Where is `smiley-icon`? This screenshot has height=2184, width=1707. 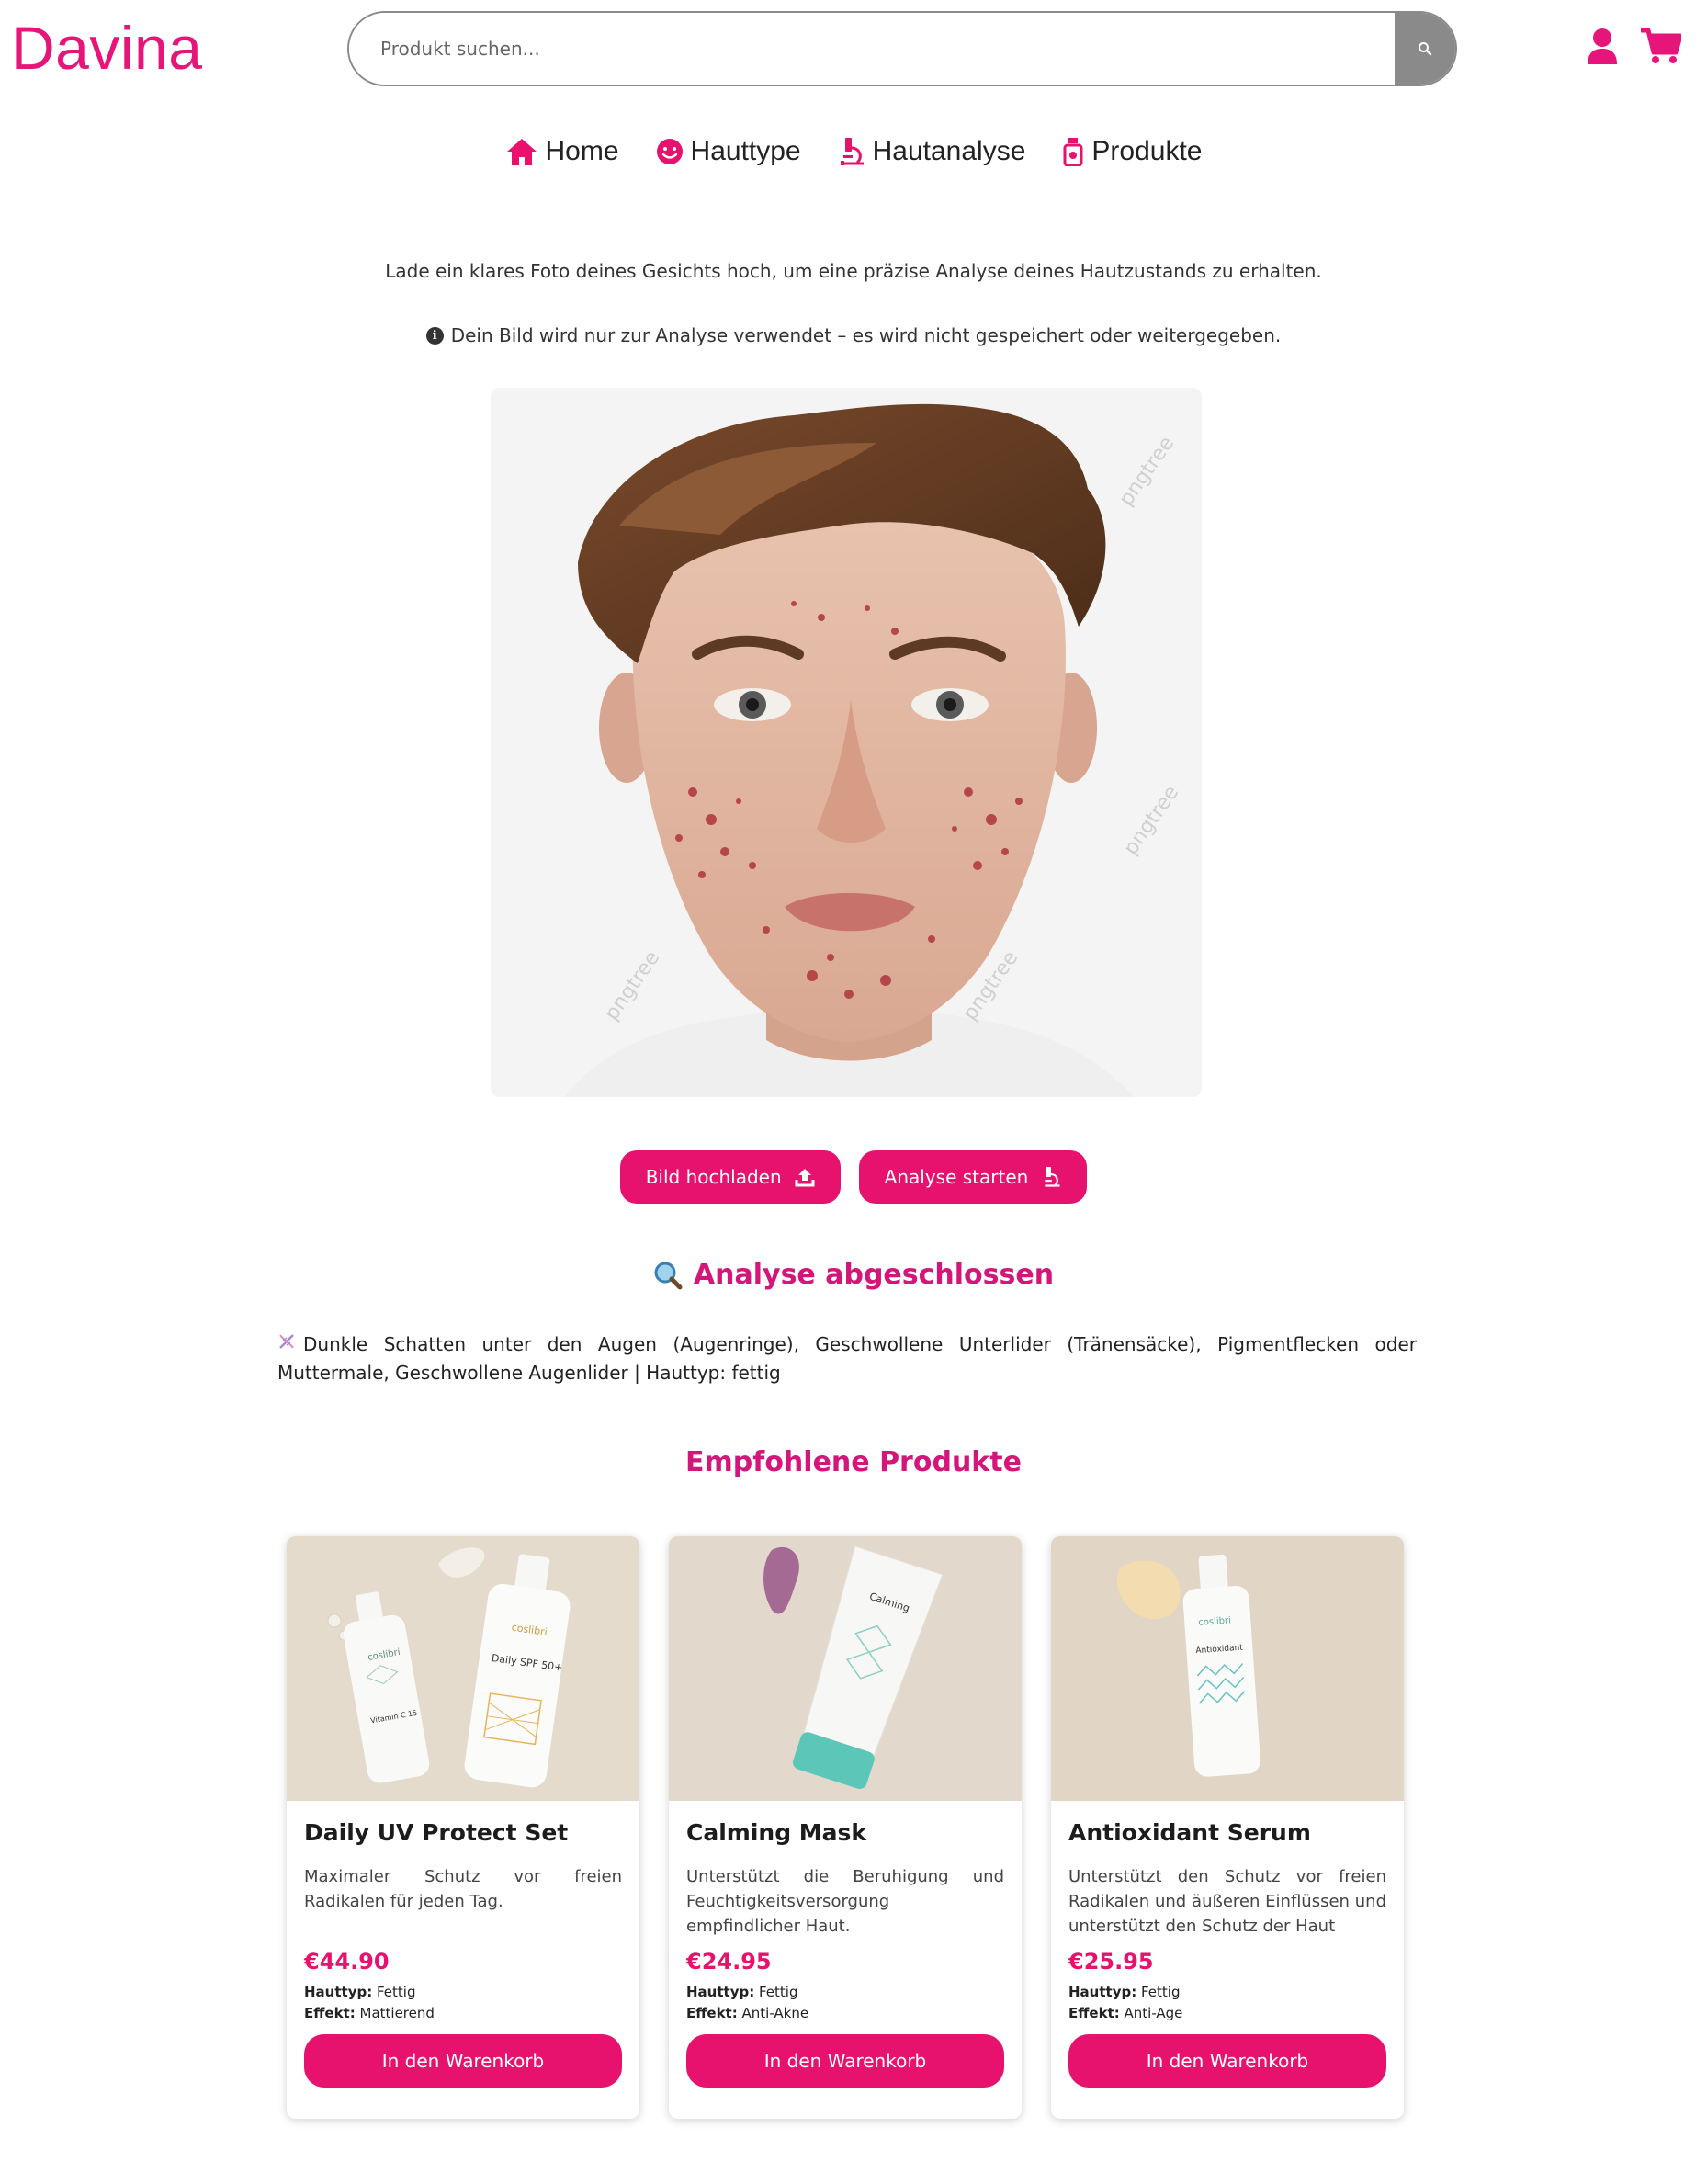
smiley-icon is located at coordinates (669, 151).